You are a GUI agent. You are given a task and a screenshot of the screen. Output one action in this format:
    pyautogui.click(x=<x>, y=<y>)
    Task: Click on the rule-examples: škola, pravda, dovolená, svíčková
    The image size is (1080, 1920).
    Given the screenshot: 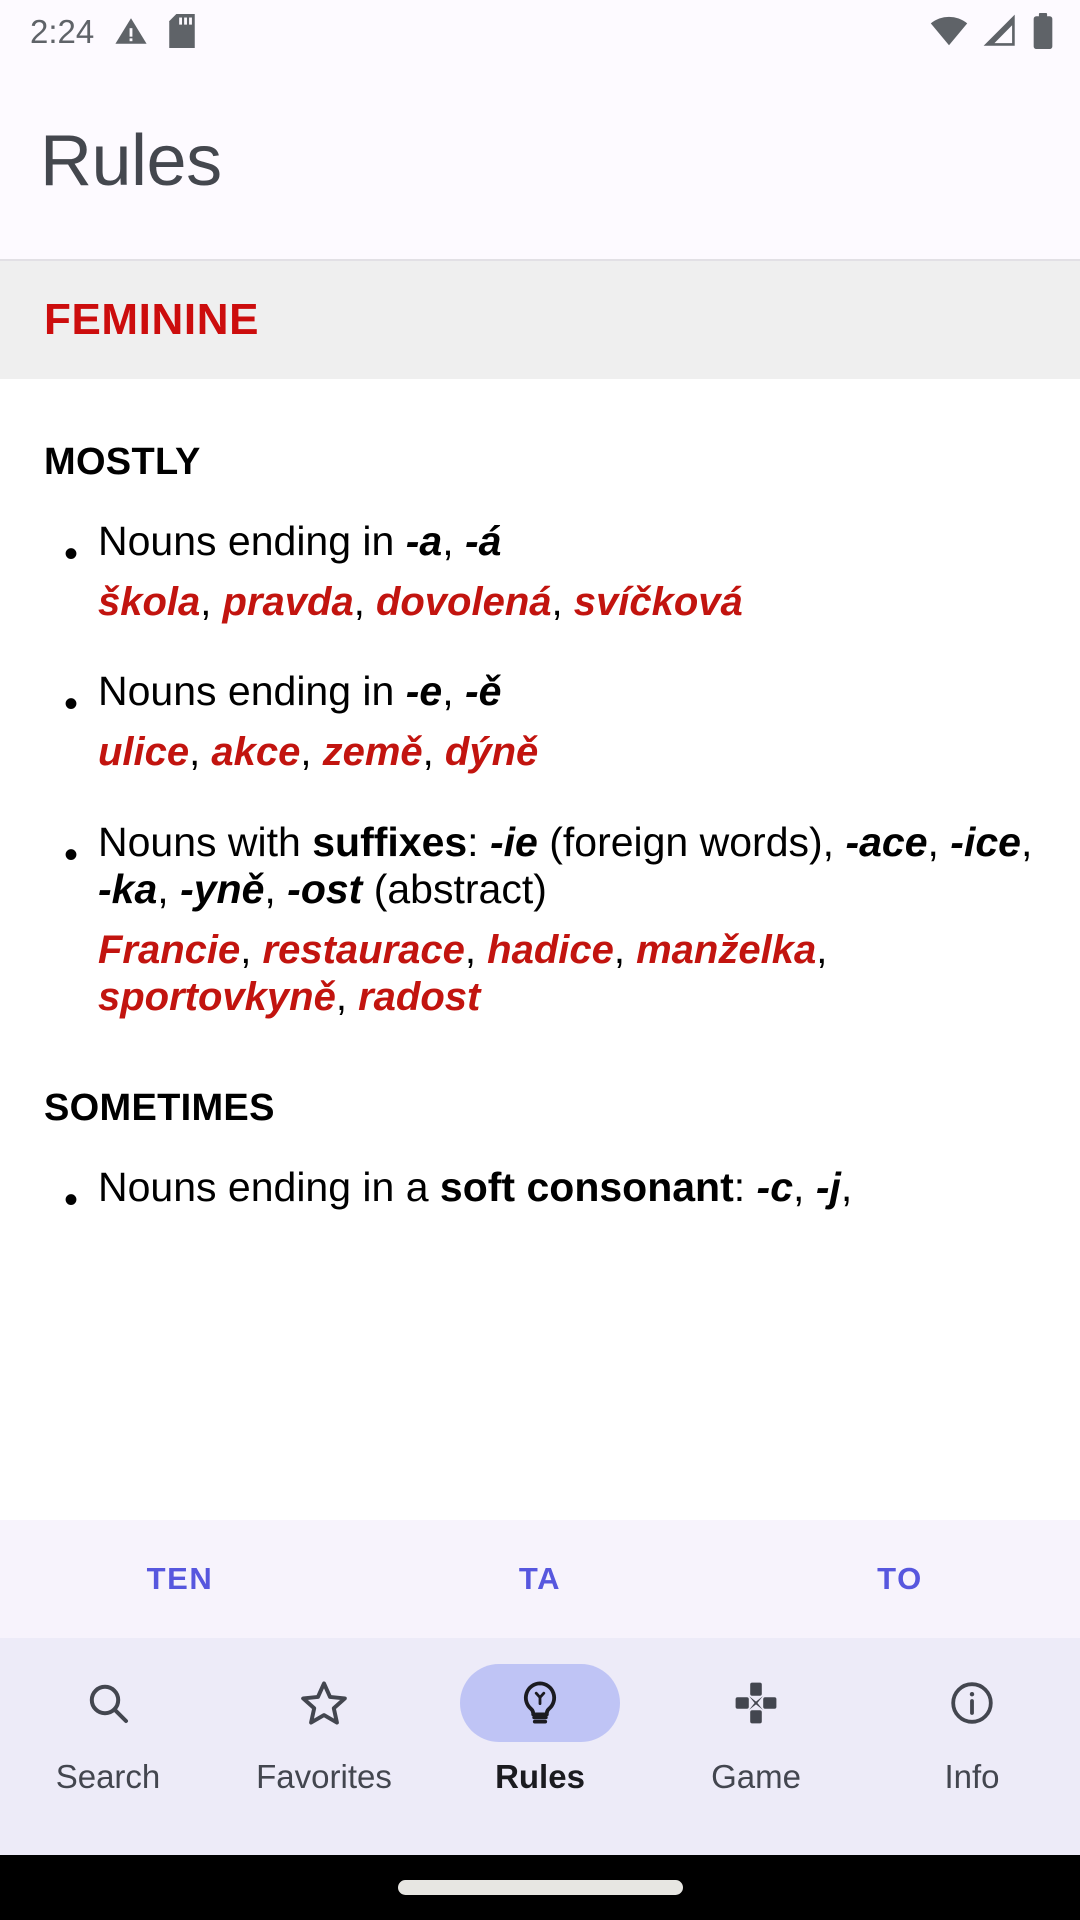 What is the action you would take?
    pyautogui.click(x=420, y=602)
    